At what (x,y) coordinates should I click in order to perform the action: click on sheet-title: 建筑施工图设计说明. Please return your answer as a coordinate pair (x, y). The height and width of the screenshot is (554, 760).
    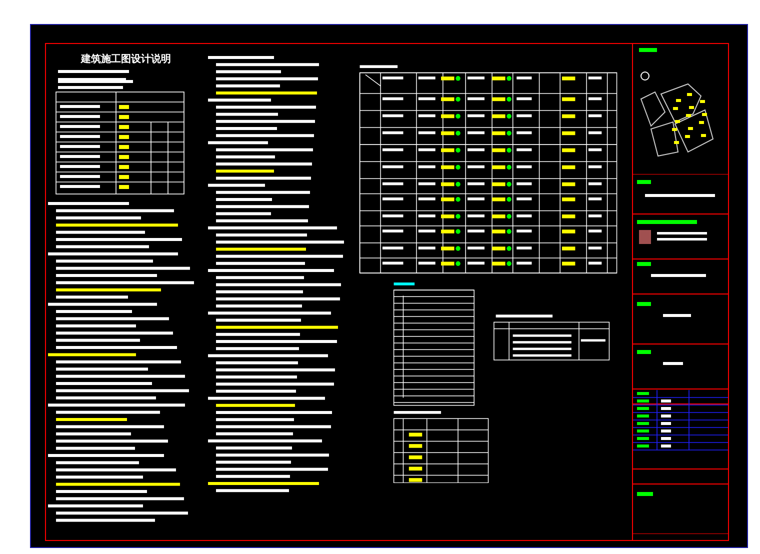
    Looking at the image, I should click on (126, 59).